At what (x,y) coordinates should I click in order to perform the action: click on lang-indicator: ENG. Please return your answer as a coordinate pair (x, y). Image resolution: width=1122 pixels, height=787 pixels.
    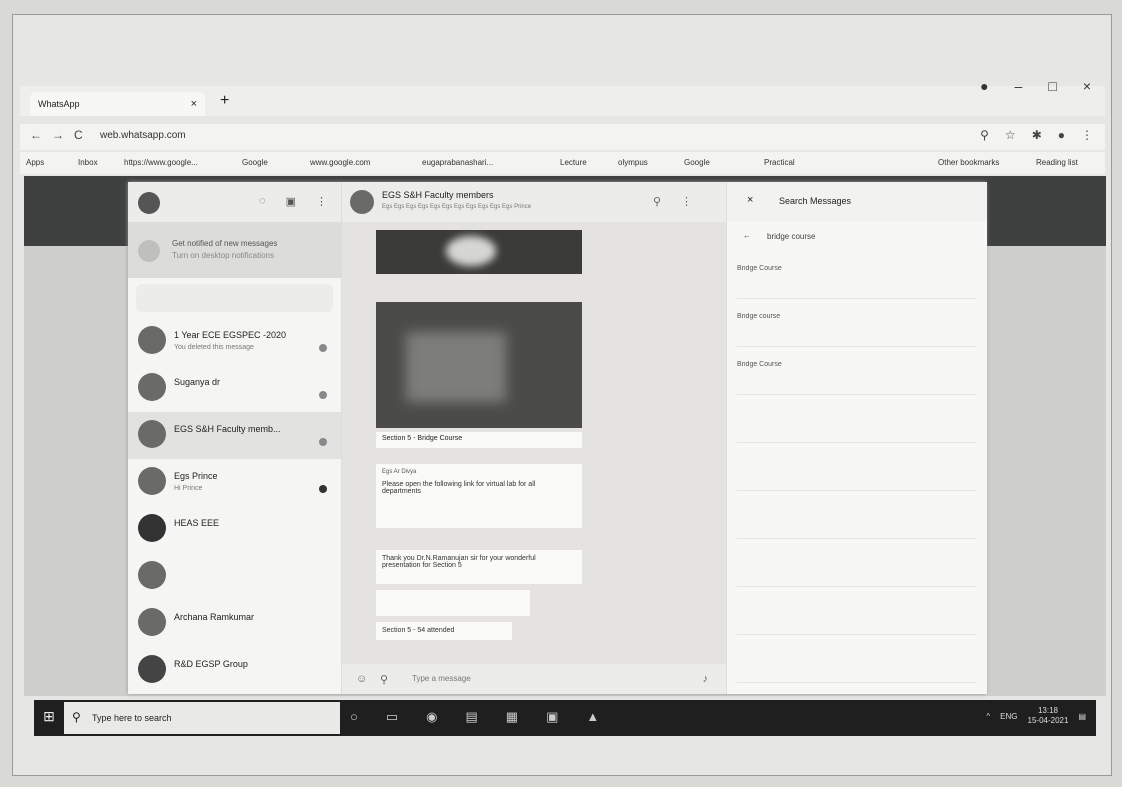
    Looking at the image, I should click on (1008, 716).